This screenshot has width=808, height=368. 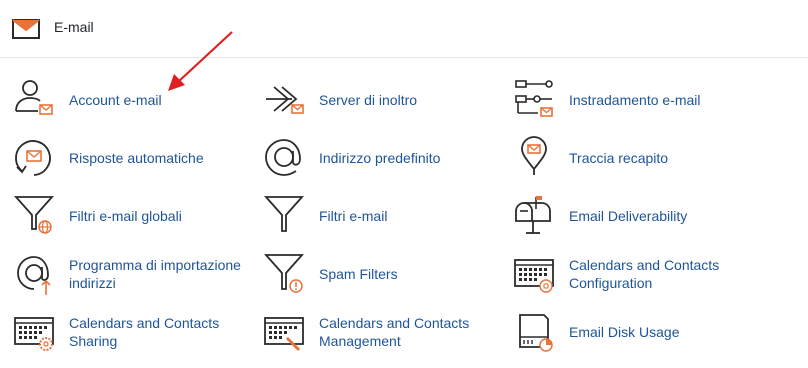 I want to click on item-label: Instradamento e-mail, so click(x=635, y=100).